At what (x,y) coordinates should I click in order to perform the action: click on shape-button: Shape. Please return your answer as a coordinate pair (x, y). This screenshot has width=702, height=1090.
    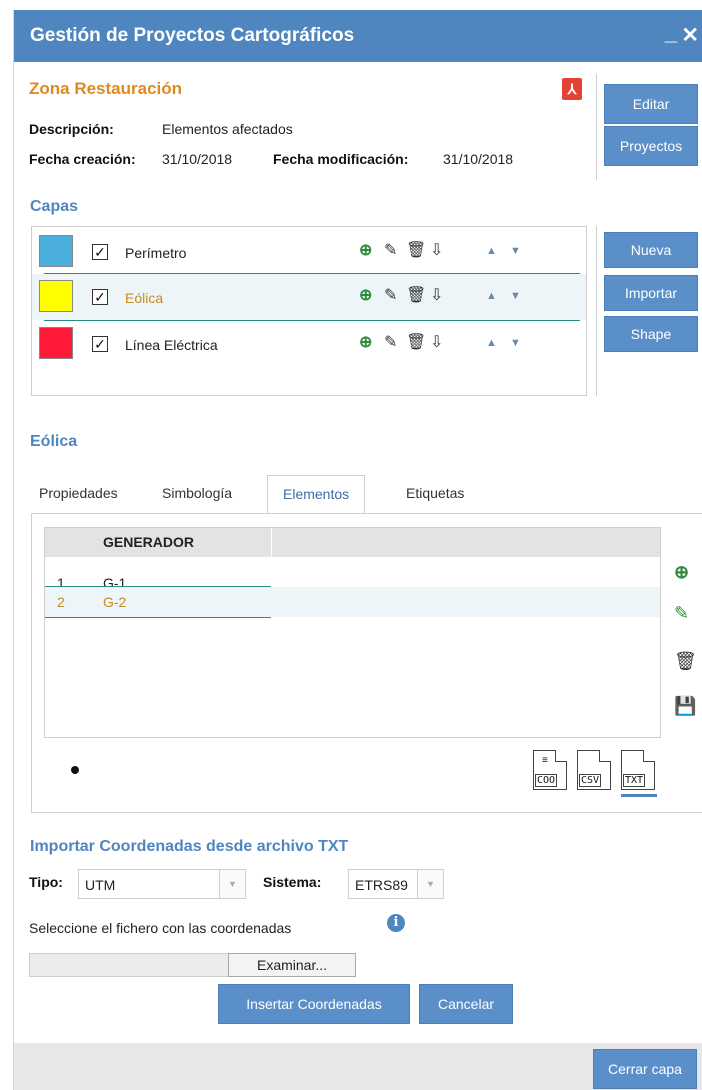
    Looking at the image, I should click on (651, 334).